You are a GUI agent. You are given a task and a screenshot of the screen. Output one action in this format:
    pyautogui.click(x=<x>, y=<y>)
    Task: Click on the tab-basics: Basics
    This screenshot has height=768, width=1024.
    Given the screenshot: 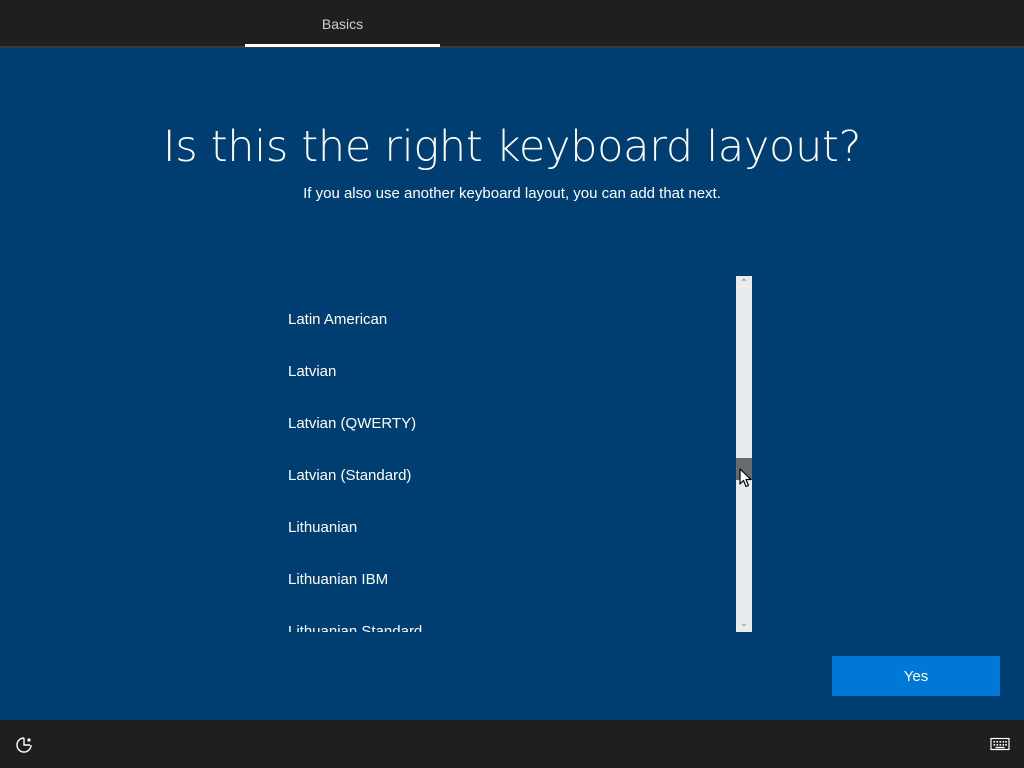 What is the action you would take?
    pyautogui.click(x=342, y=24)
    